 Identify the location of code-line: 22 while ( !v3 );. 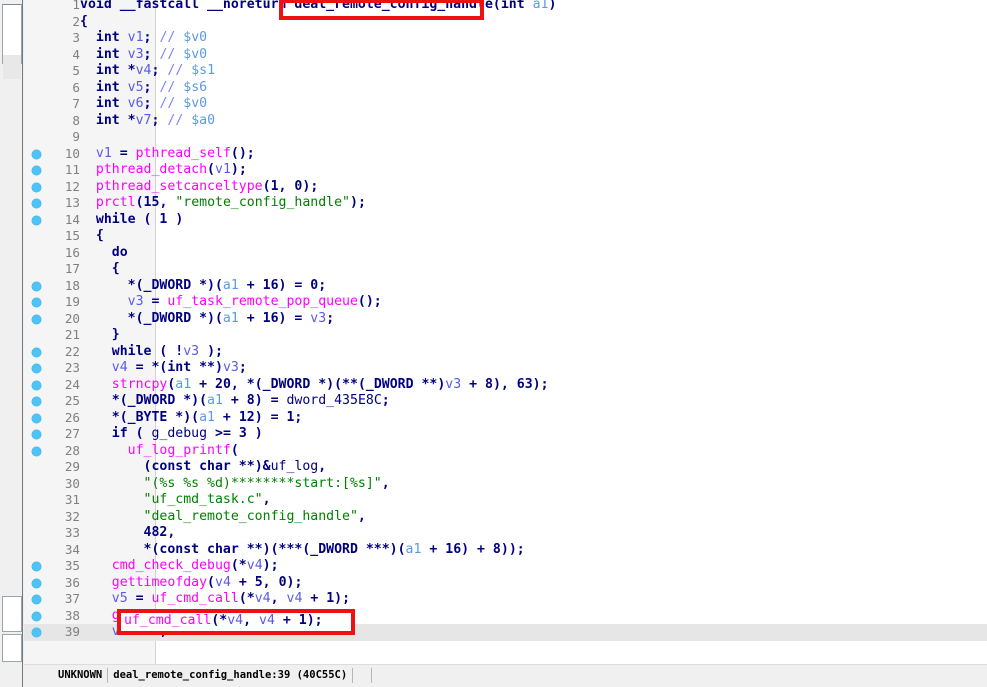
(505, 352).